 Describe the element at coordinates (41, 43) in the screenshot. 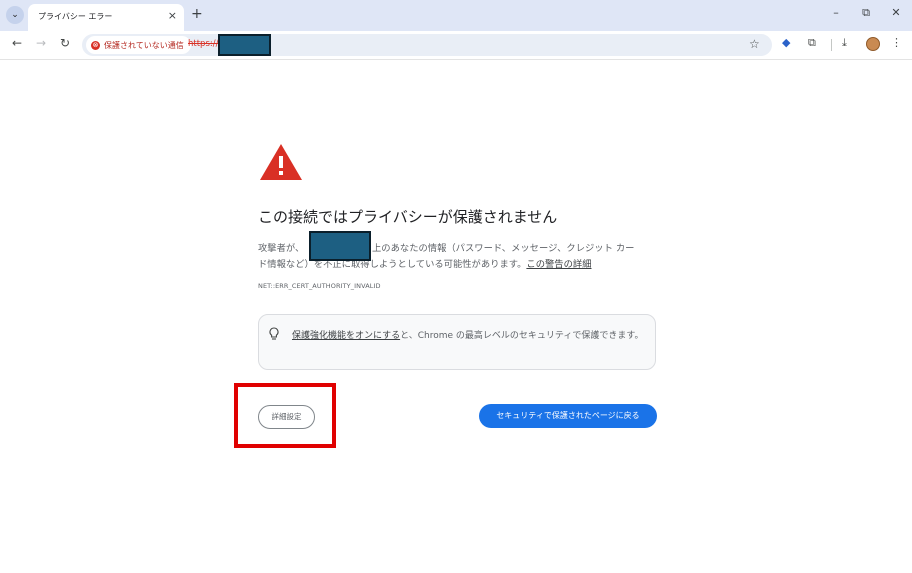

I see `forward-icon: →` at that location.